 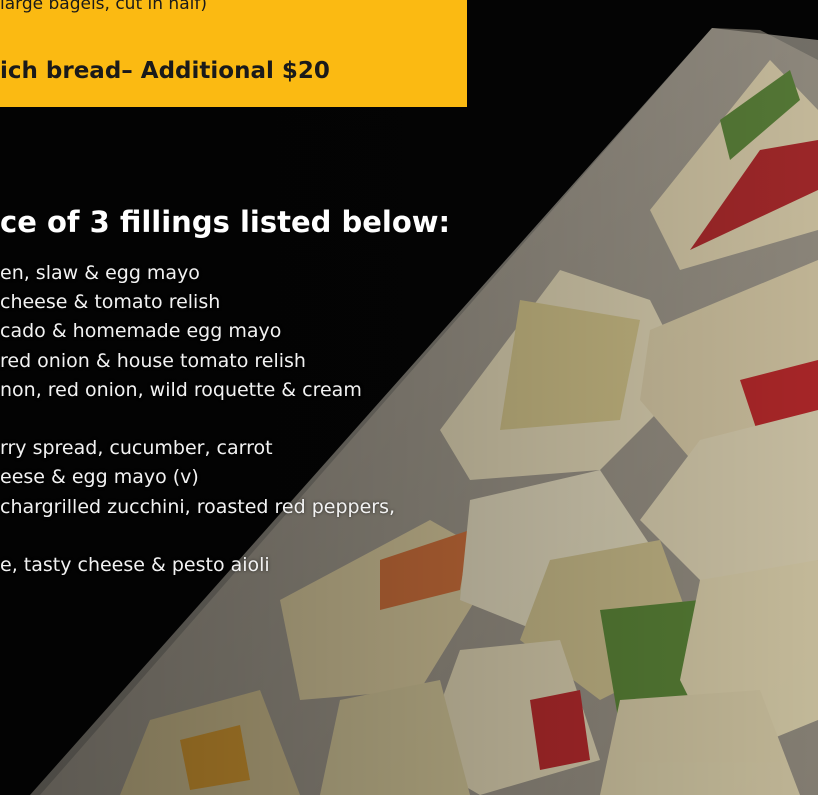 What do you see at coordinates (100, 273) in the screenshot?
I see `list-item: en, slaw & egg mayo` at bounding box center [100, 273].